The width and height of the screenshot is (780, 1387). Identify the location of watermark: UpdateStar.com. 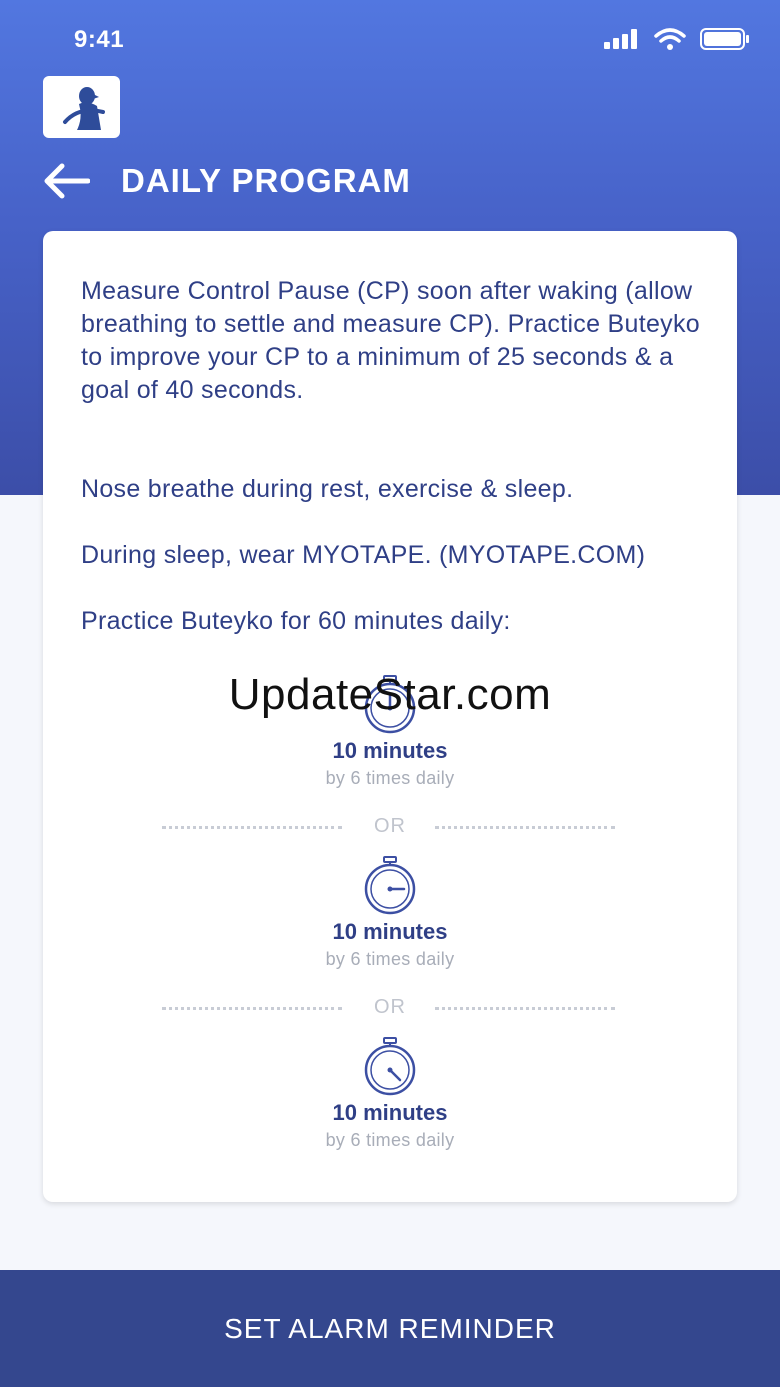
(390, 694).